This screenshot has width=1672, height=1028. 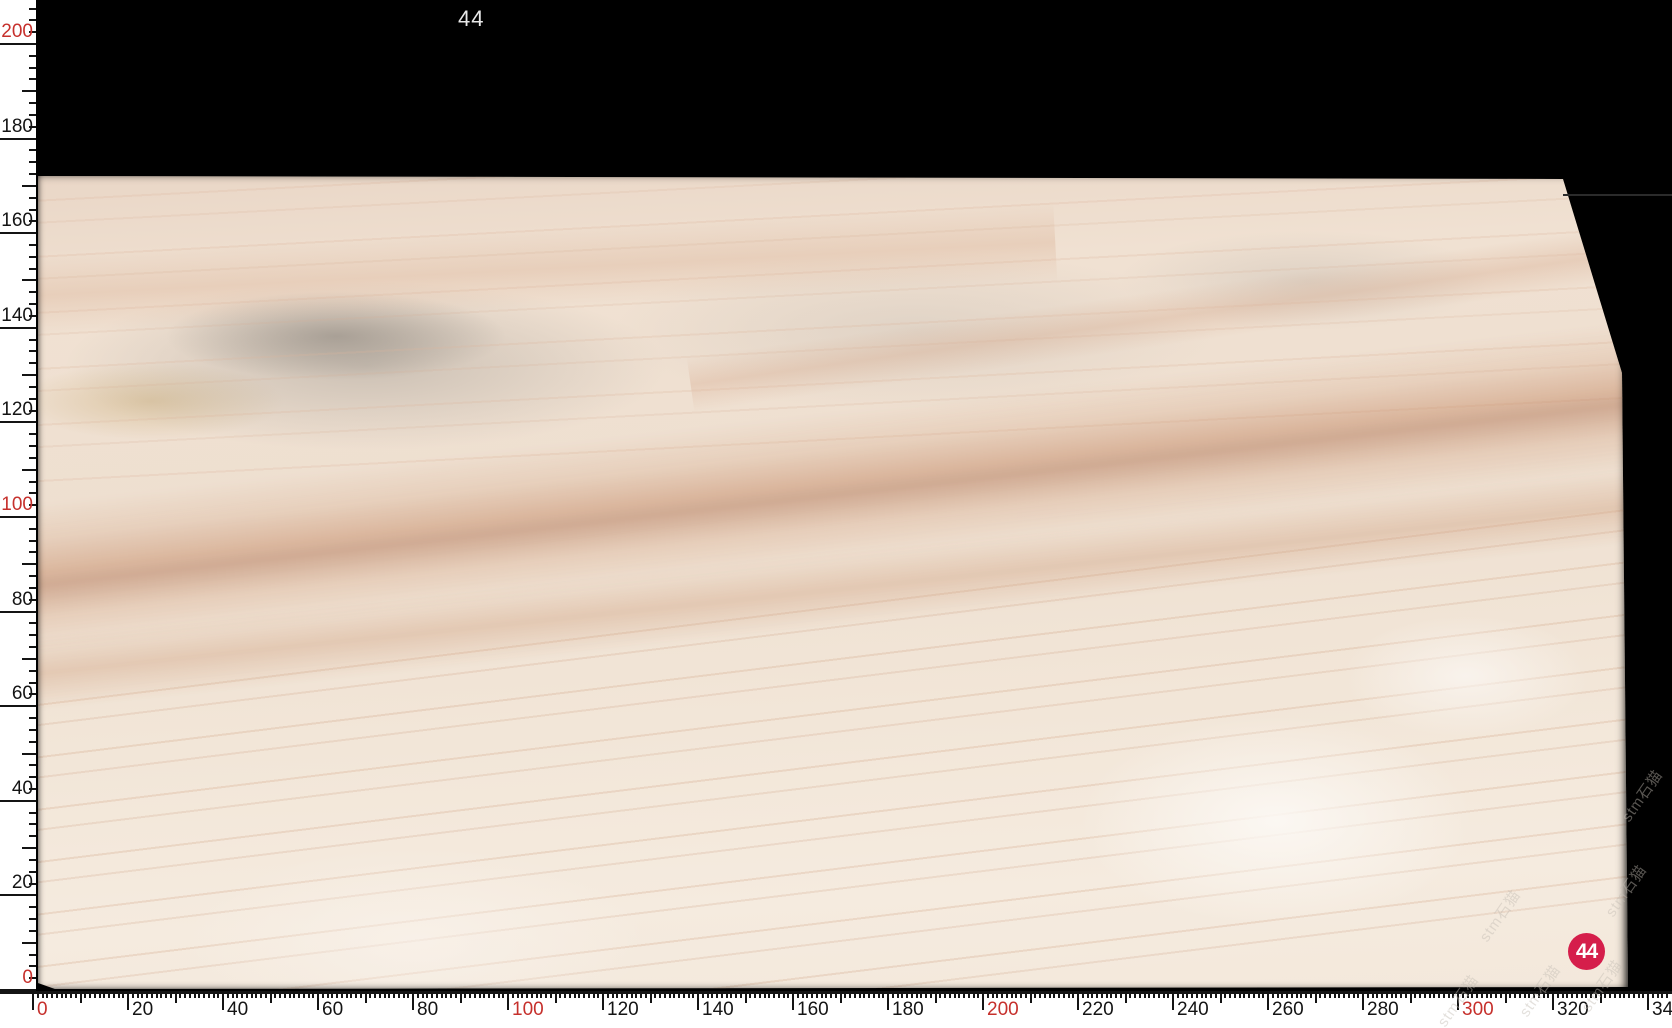 I want to click on ruler-label: 220, so click(x=1098, y=1009).